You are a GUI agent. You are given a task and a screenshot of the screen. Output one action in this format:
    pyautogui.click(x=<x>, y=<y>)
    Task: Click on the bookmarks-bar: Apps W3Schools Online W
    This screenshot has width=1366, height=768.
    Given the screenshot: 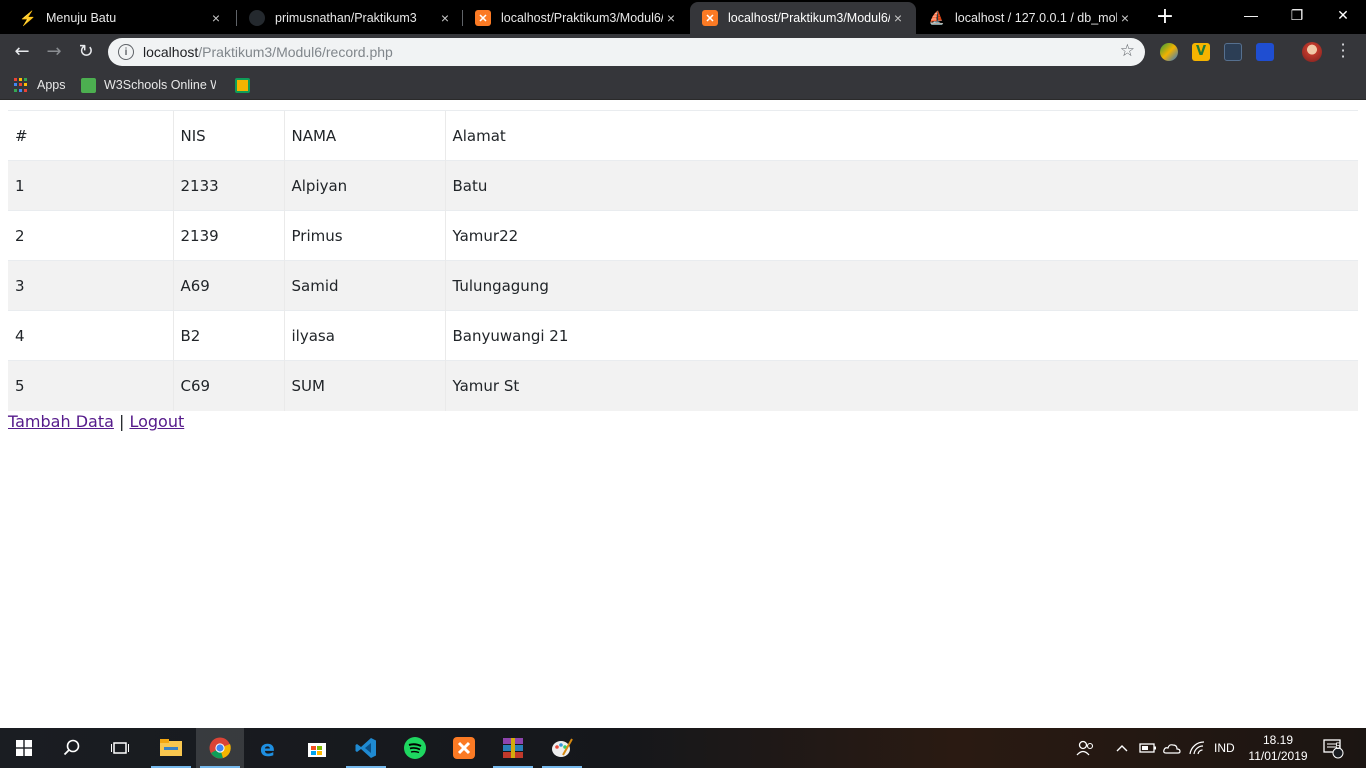 What is the action you would take?
    pyautogui.click(x=683, y=85)
    